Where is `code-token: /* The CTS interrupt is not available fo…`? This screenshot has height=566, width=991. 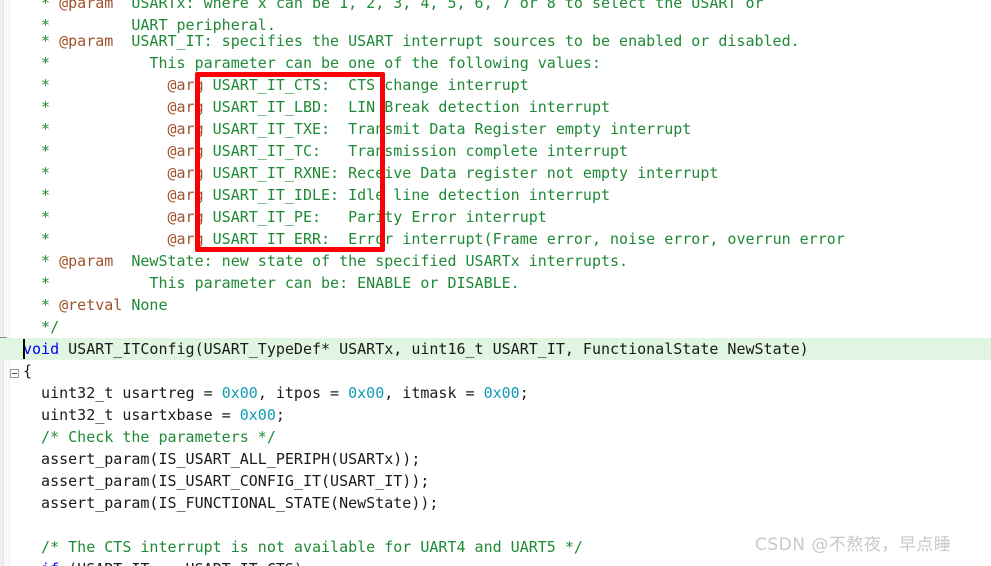
code-token: /* The CTS interrupt is not available fo… is located at coordinates (303, 547).